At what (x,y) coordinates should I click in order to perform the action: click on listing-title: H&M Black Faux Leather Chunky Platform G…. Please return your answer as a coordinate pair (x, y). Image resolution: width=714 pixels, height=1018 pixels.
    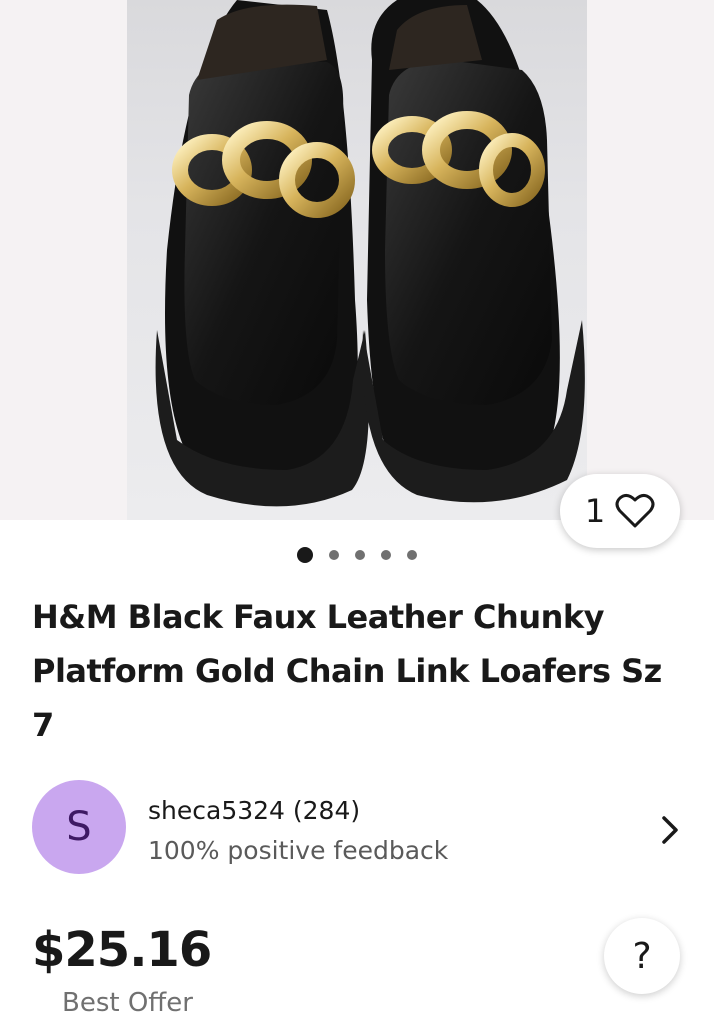
    Looking at the image, I should click on (347, 671).